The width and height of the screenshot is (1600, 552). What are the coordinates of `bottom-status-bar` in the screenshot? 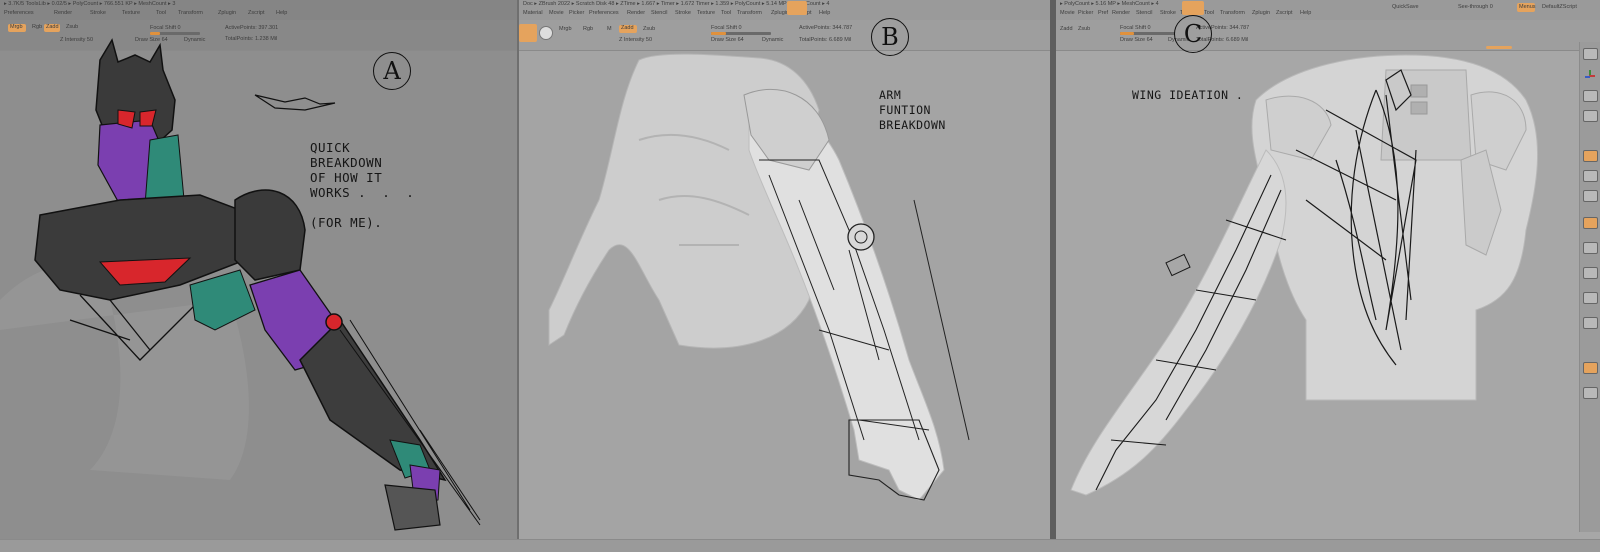 It's located at (800, 545).